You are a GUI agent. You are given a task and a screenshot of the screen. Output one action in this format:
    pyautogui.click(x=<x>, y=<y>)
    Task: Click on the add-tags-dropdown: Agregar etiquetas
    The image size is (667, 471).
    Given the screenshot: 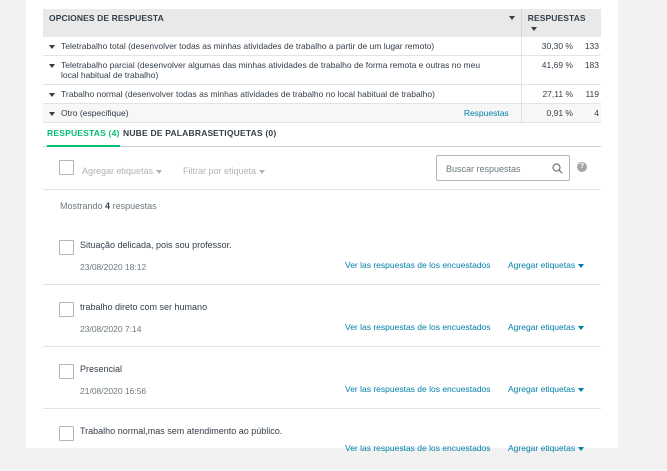 What is the action you would take?
    pyautogui.click(x=122, y=171)
    